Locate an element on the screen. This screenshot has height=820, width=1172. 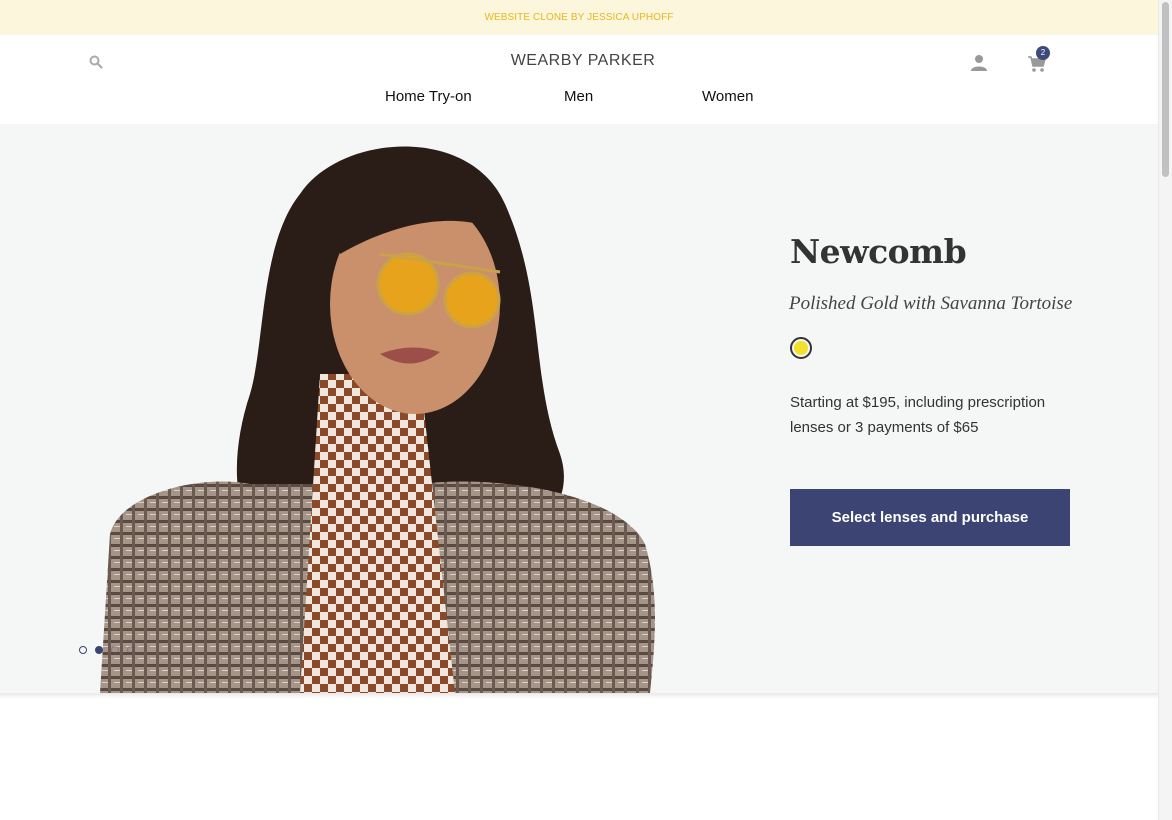
nav-item-home-try-on: Home Try-on is located at coordinates (428, 96).